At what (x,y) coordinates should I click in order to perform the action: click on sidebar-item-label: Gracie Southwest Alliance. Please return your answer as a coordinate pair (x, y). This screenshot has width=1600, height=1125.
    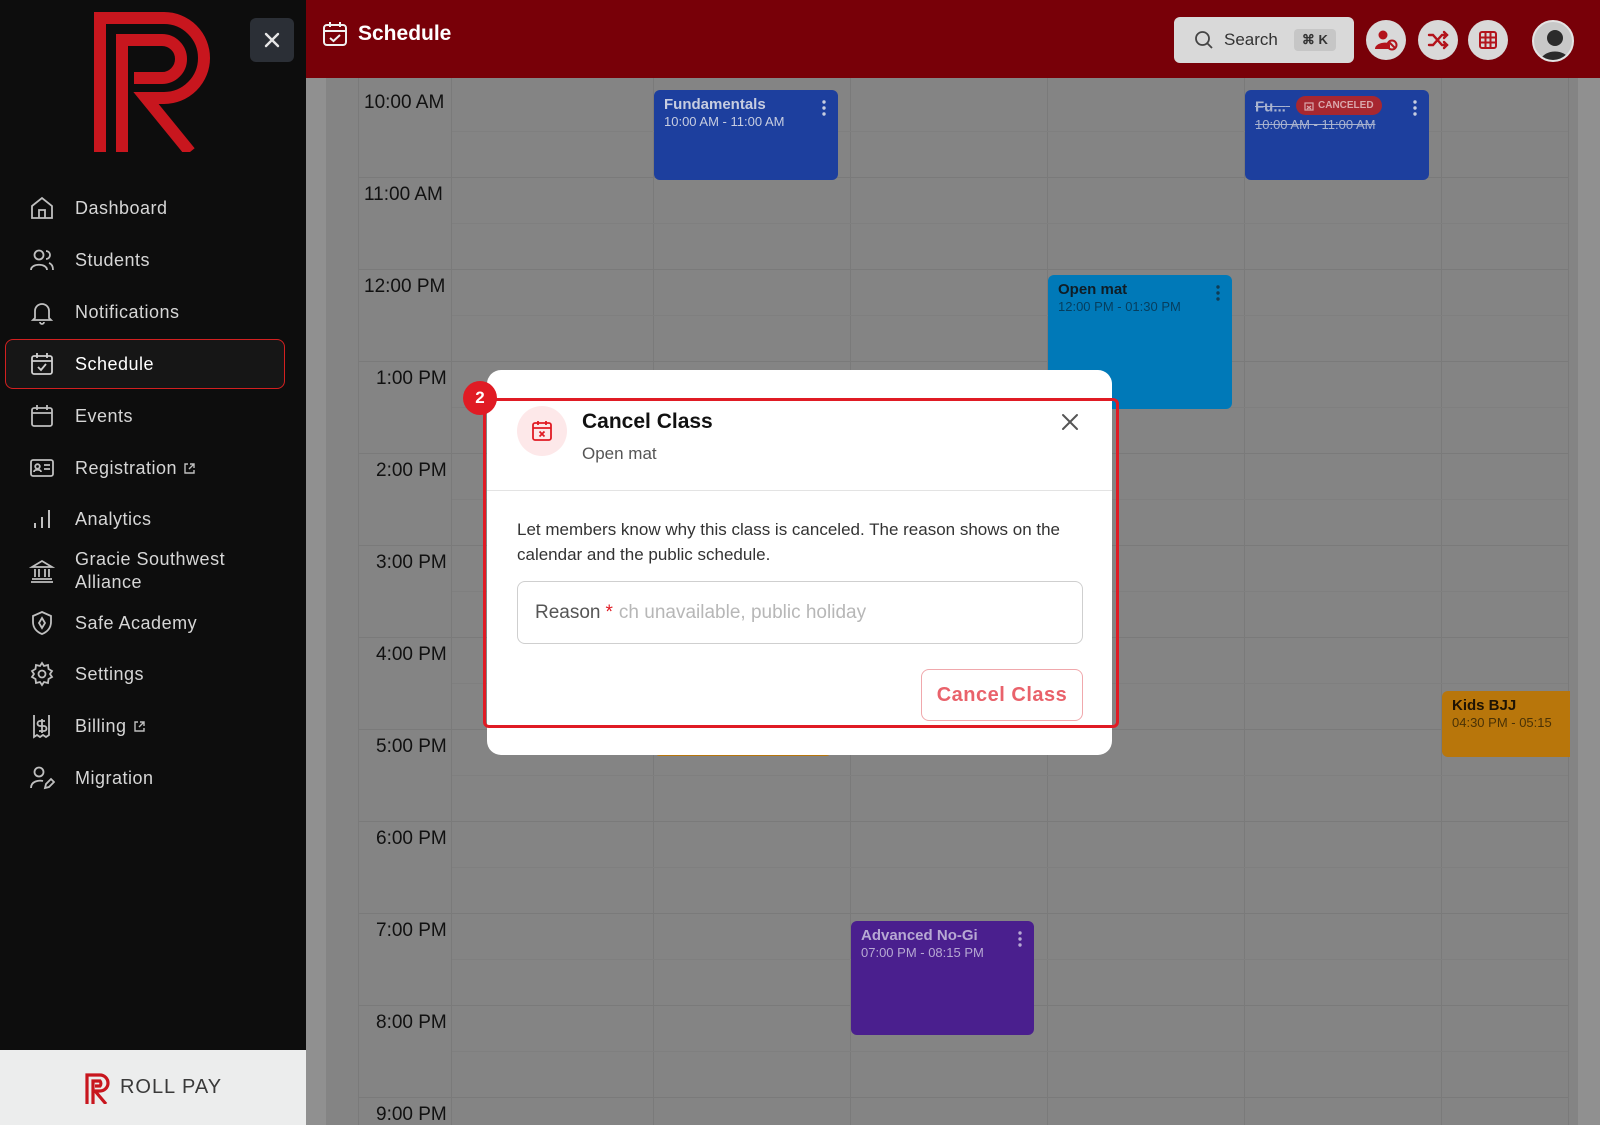
    Looking at the image, I should click on (150, 570).